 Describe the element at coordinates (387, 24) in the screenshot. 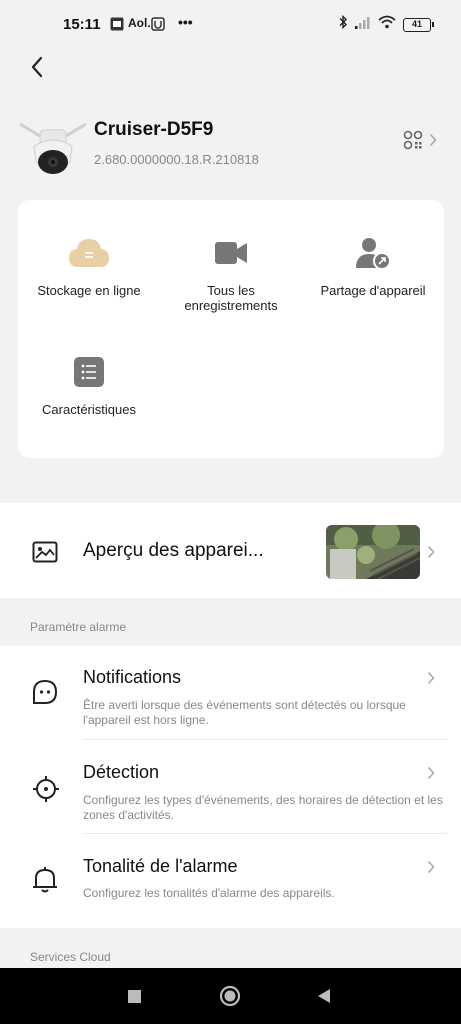

I see `wifi-icon` at that location.